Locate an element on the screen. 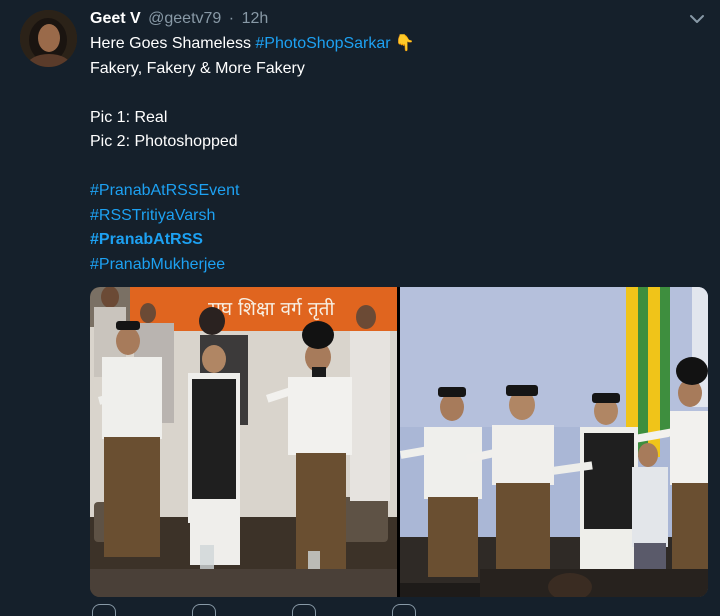 The width and height of the screenshot is (720, 616). hashtag-photoshopsarkar: #PhotoShopSarkar is located at coordinates (322, 43).